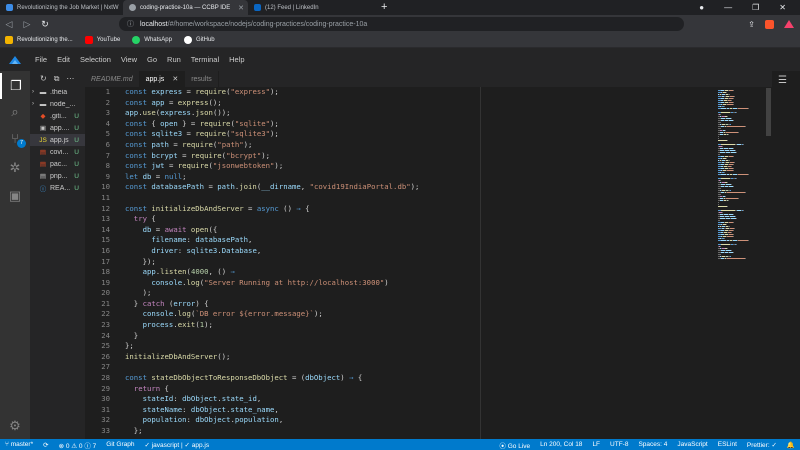 The width and height of the screenshot is (800, 450). Describe the element at coordinates (252, 272) in the screenshot. I see `code-line: 18 app.listen(4000, () ⇒` at that location.